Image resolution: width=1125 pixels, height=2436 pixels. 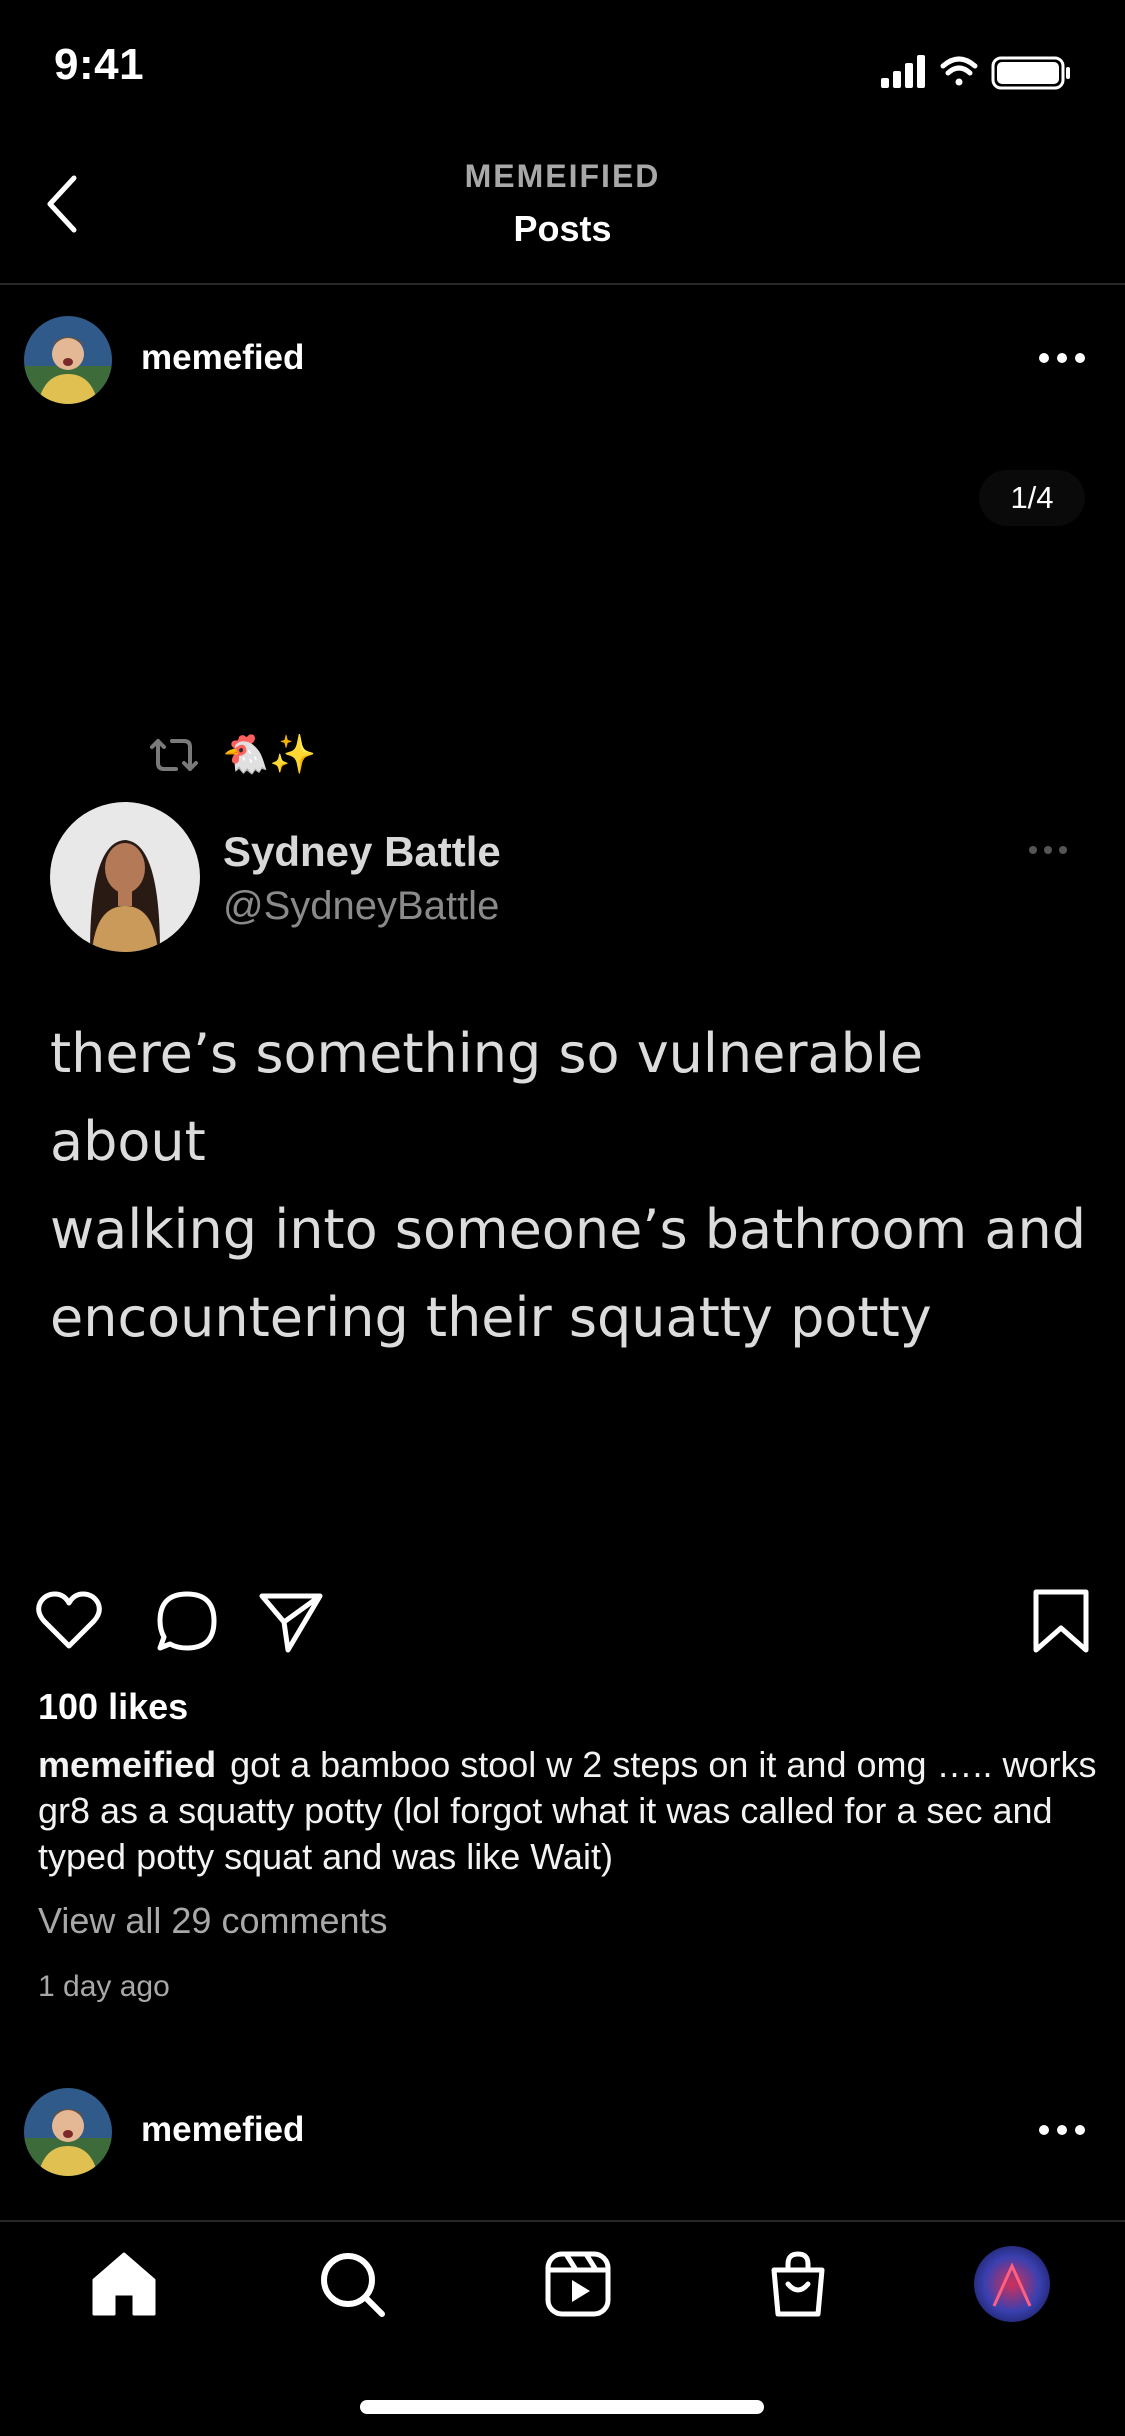 What do you see at coordinates (578, 2284) in the screenshot?
I see `reels-icon` at bounding box center [578, 2284].